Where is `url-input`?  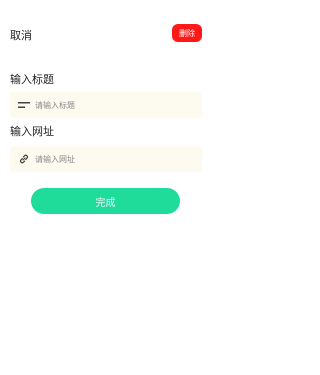 url-input is located at coordinates (110, 159).